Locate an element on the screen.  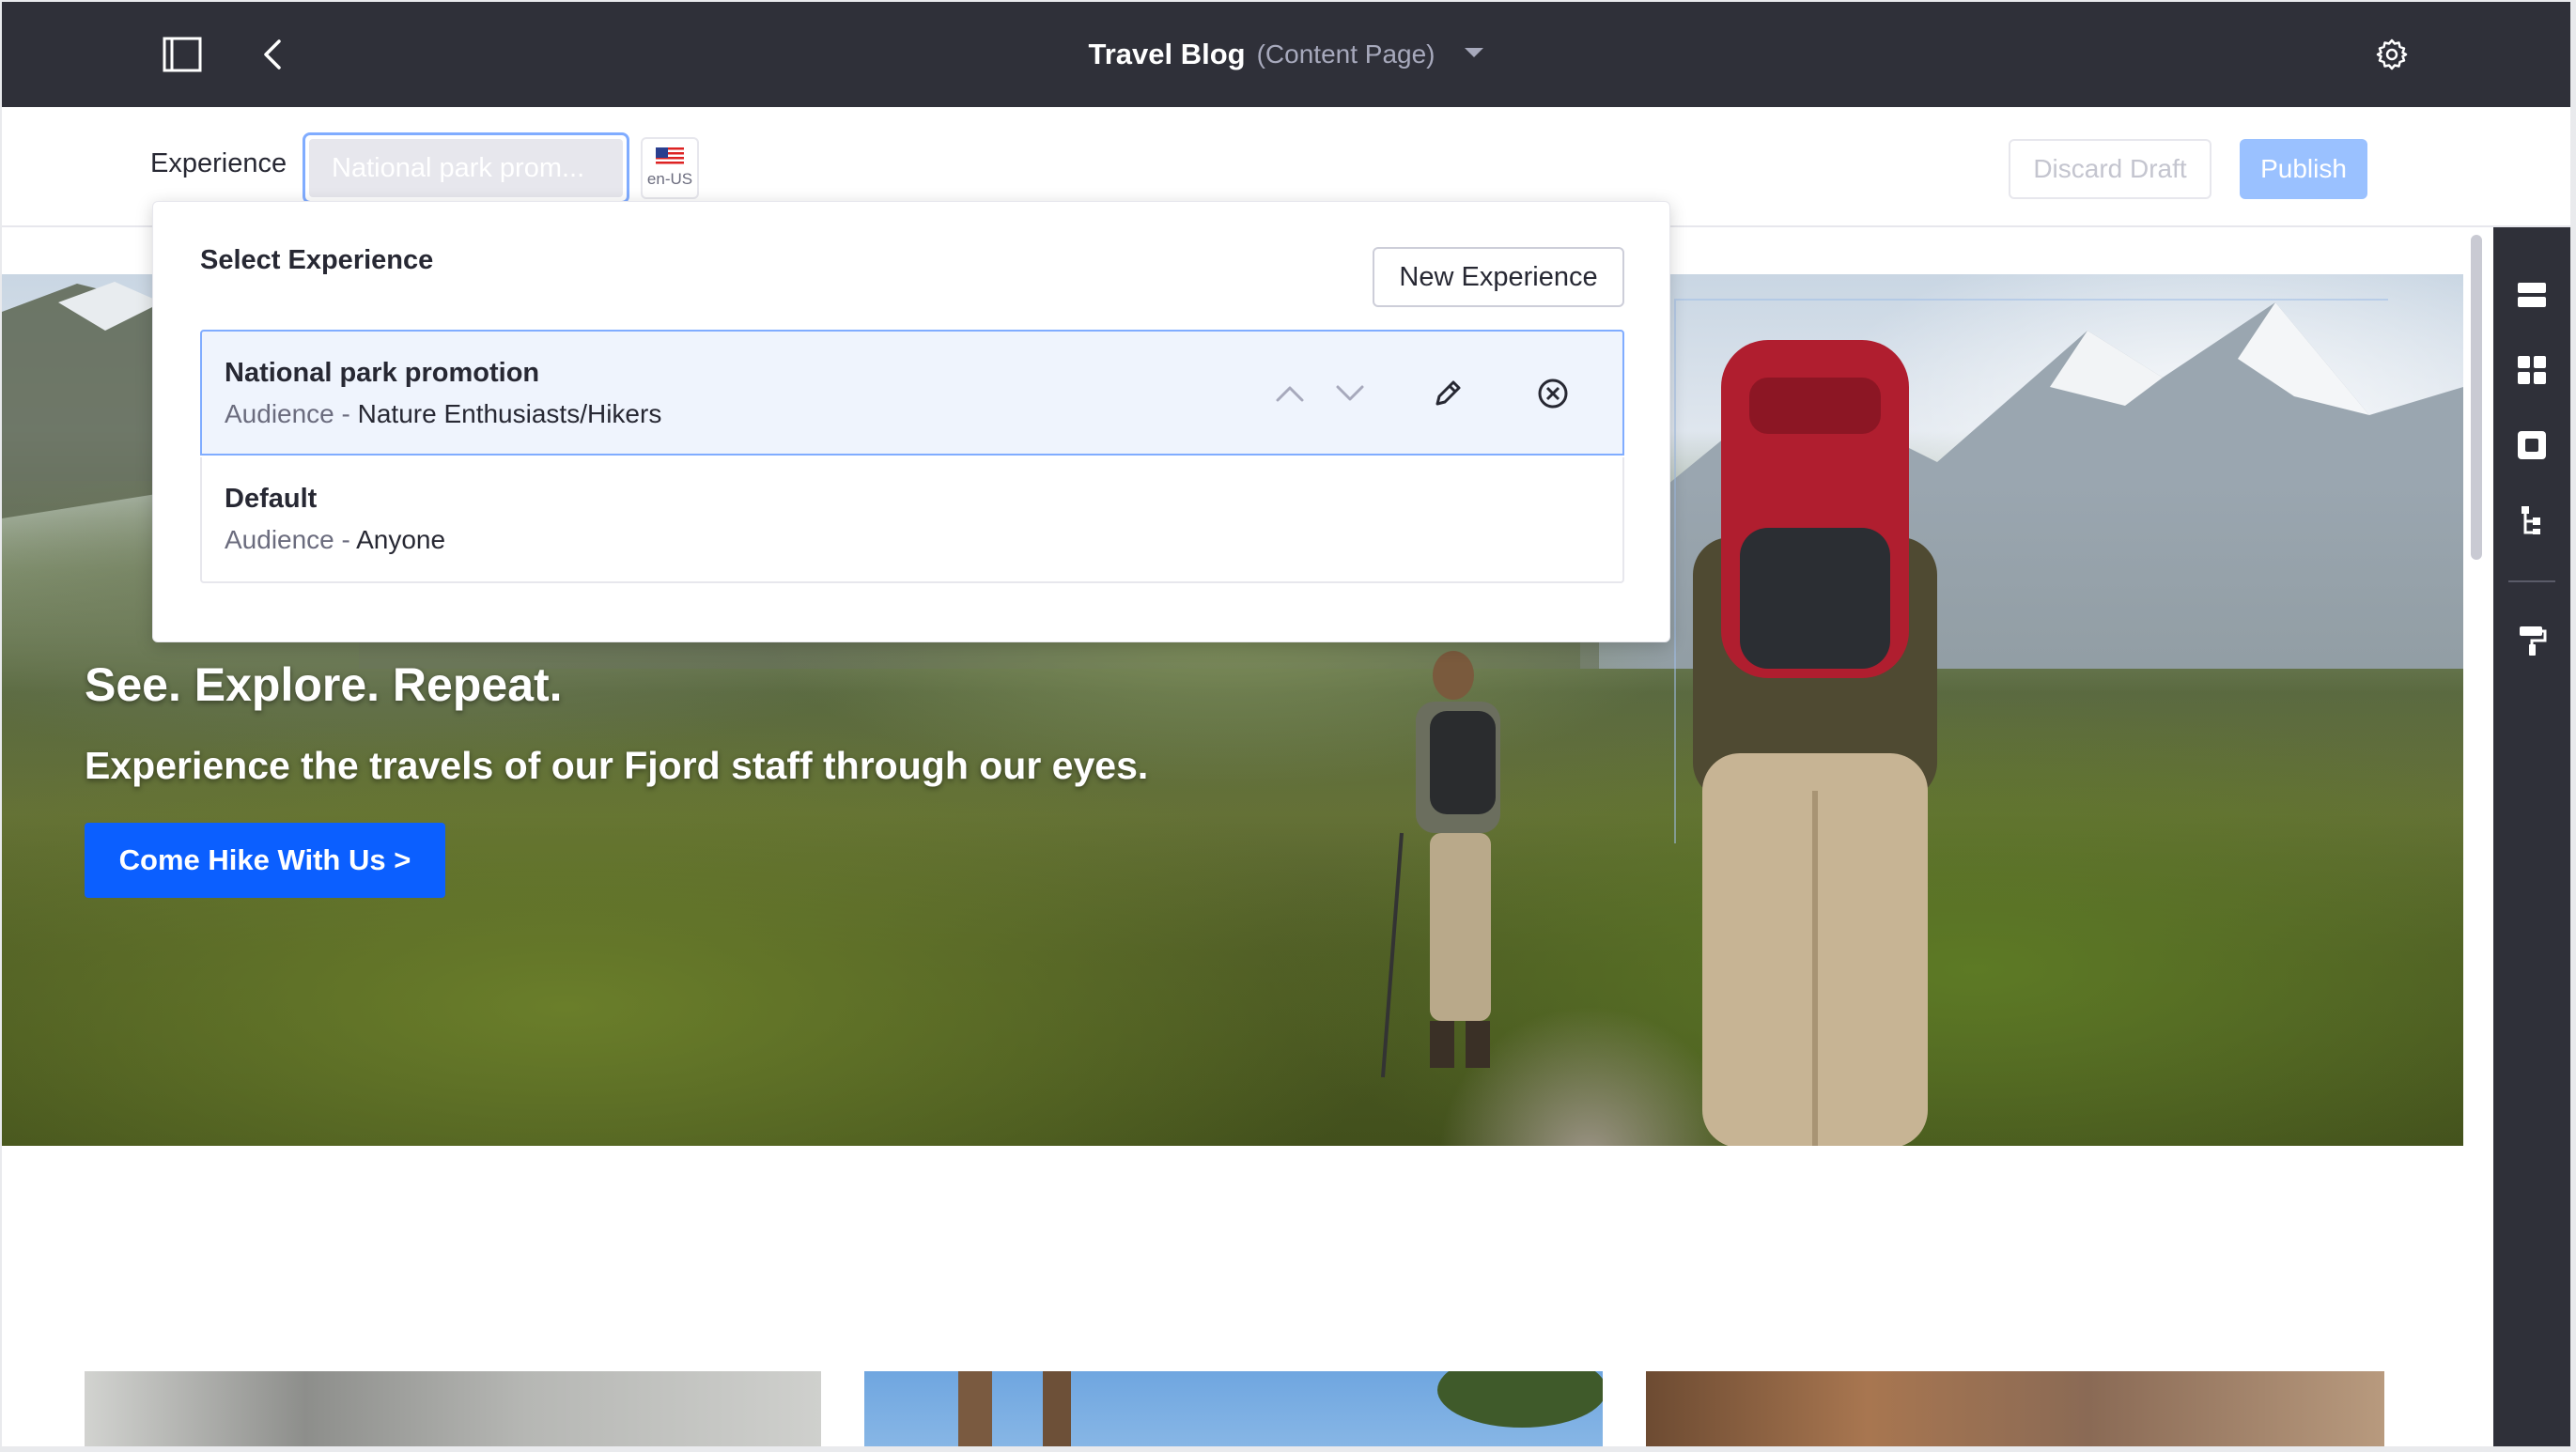
page-type: (Content Page) is located at coordinates (1346, 54).